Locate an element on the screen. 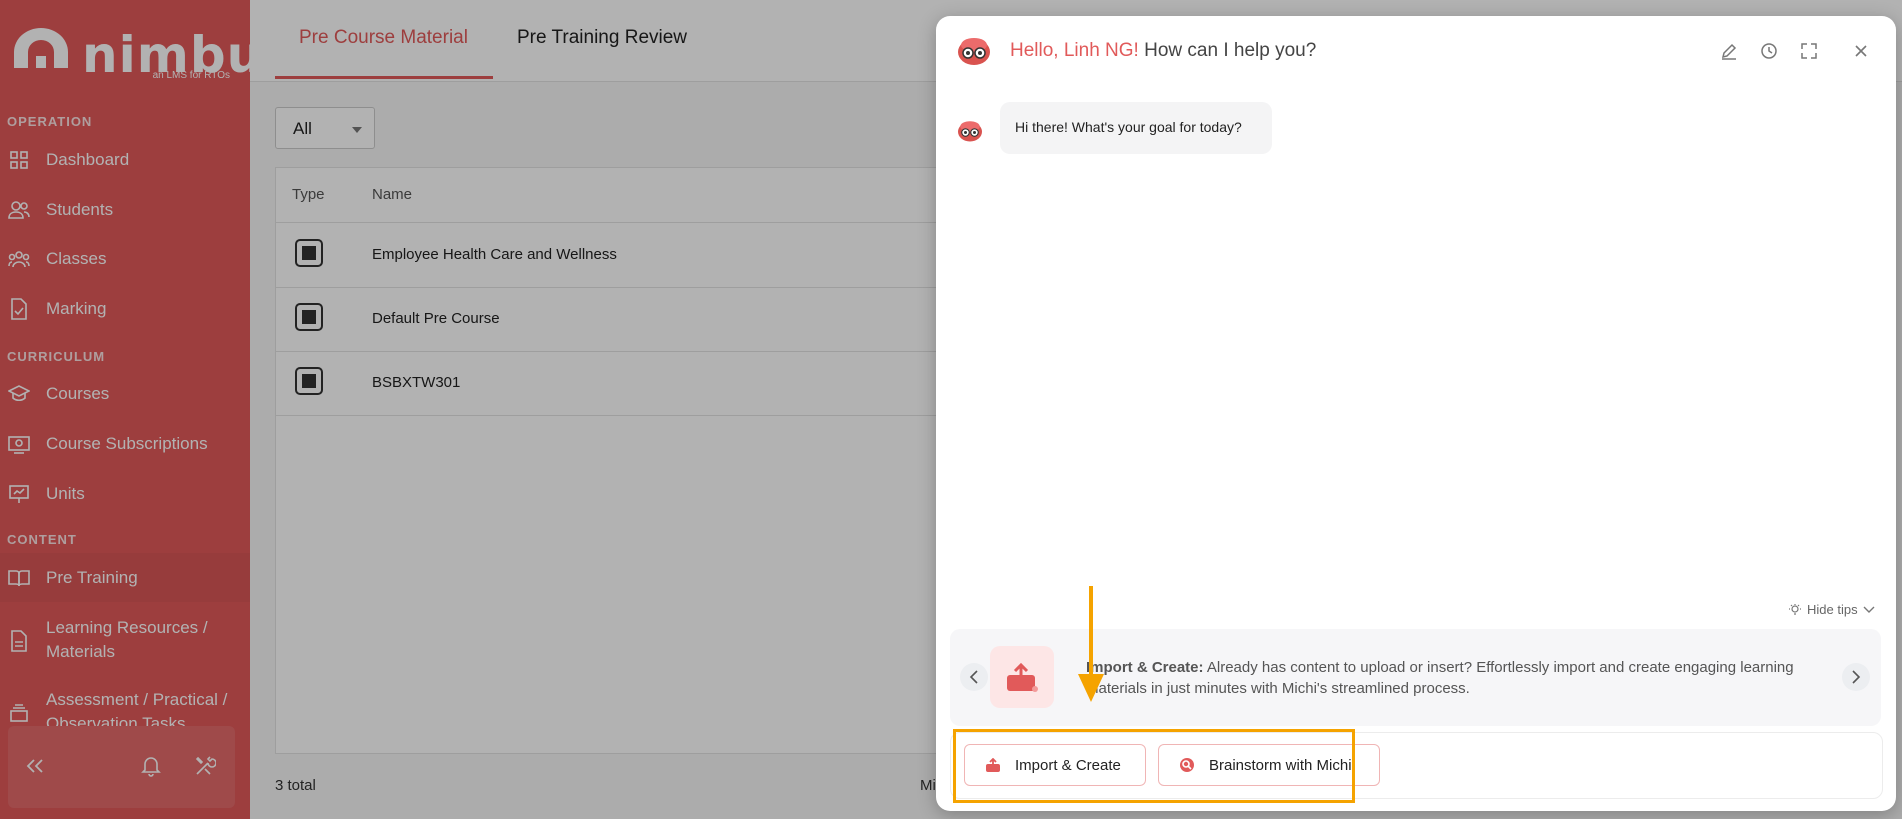  import-tip-icon is located at coordinates (1022, 677).